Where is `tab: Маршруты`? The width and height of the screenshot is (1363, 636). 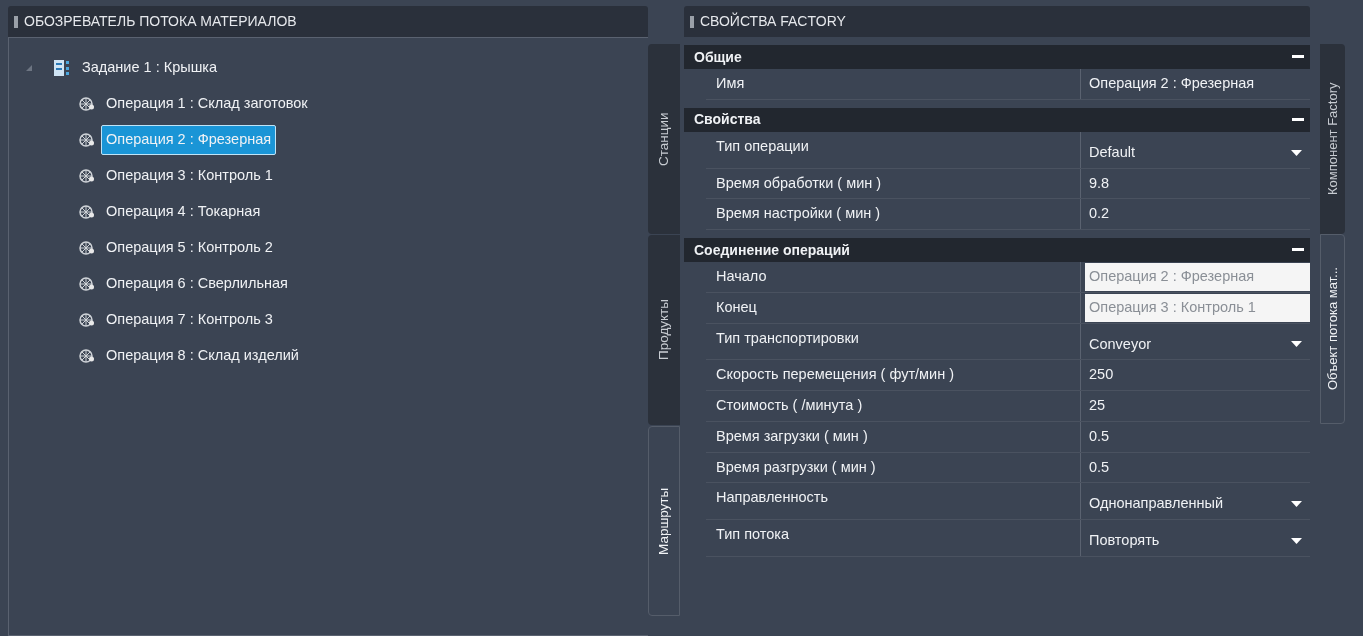 tab: Маршруты is located at coordinates (664, 521).